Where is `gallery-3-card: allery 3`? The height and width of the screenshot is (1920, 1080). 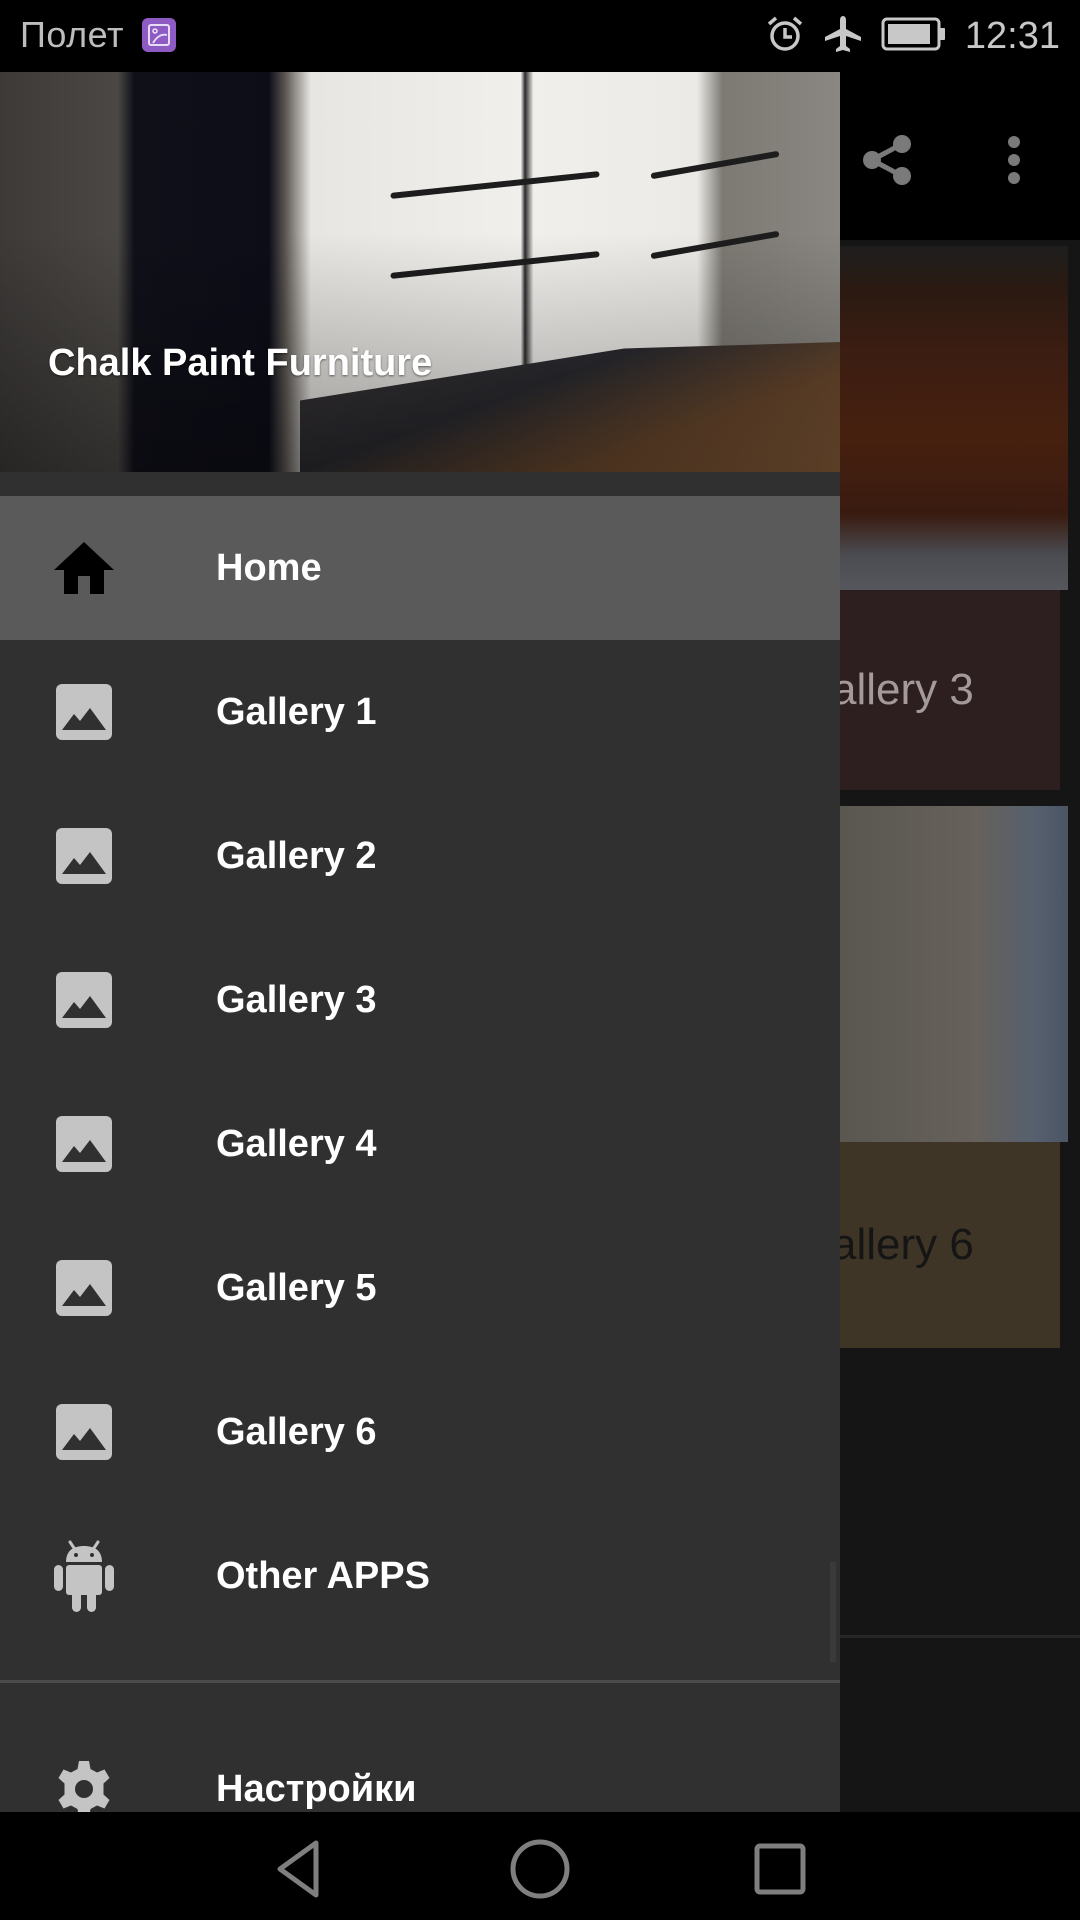
gallery-3-card: allery 3 is located at coordinates (950, 518).